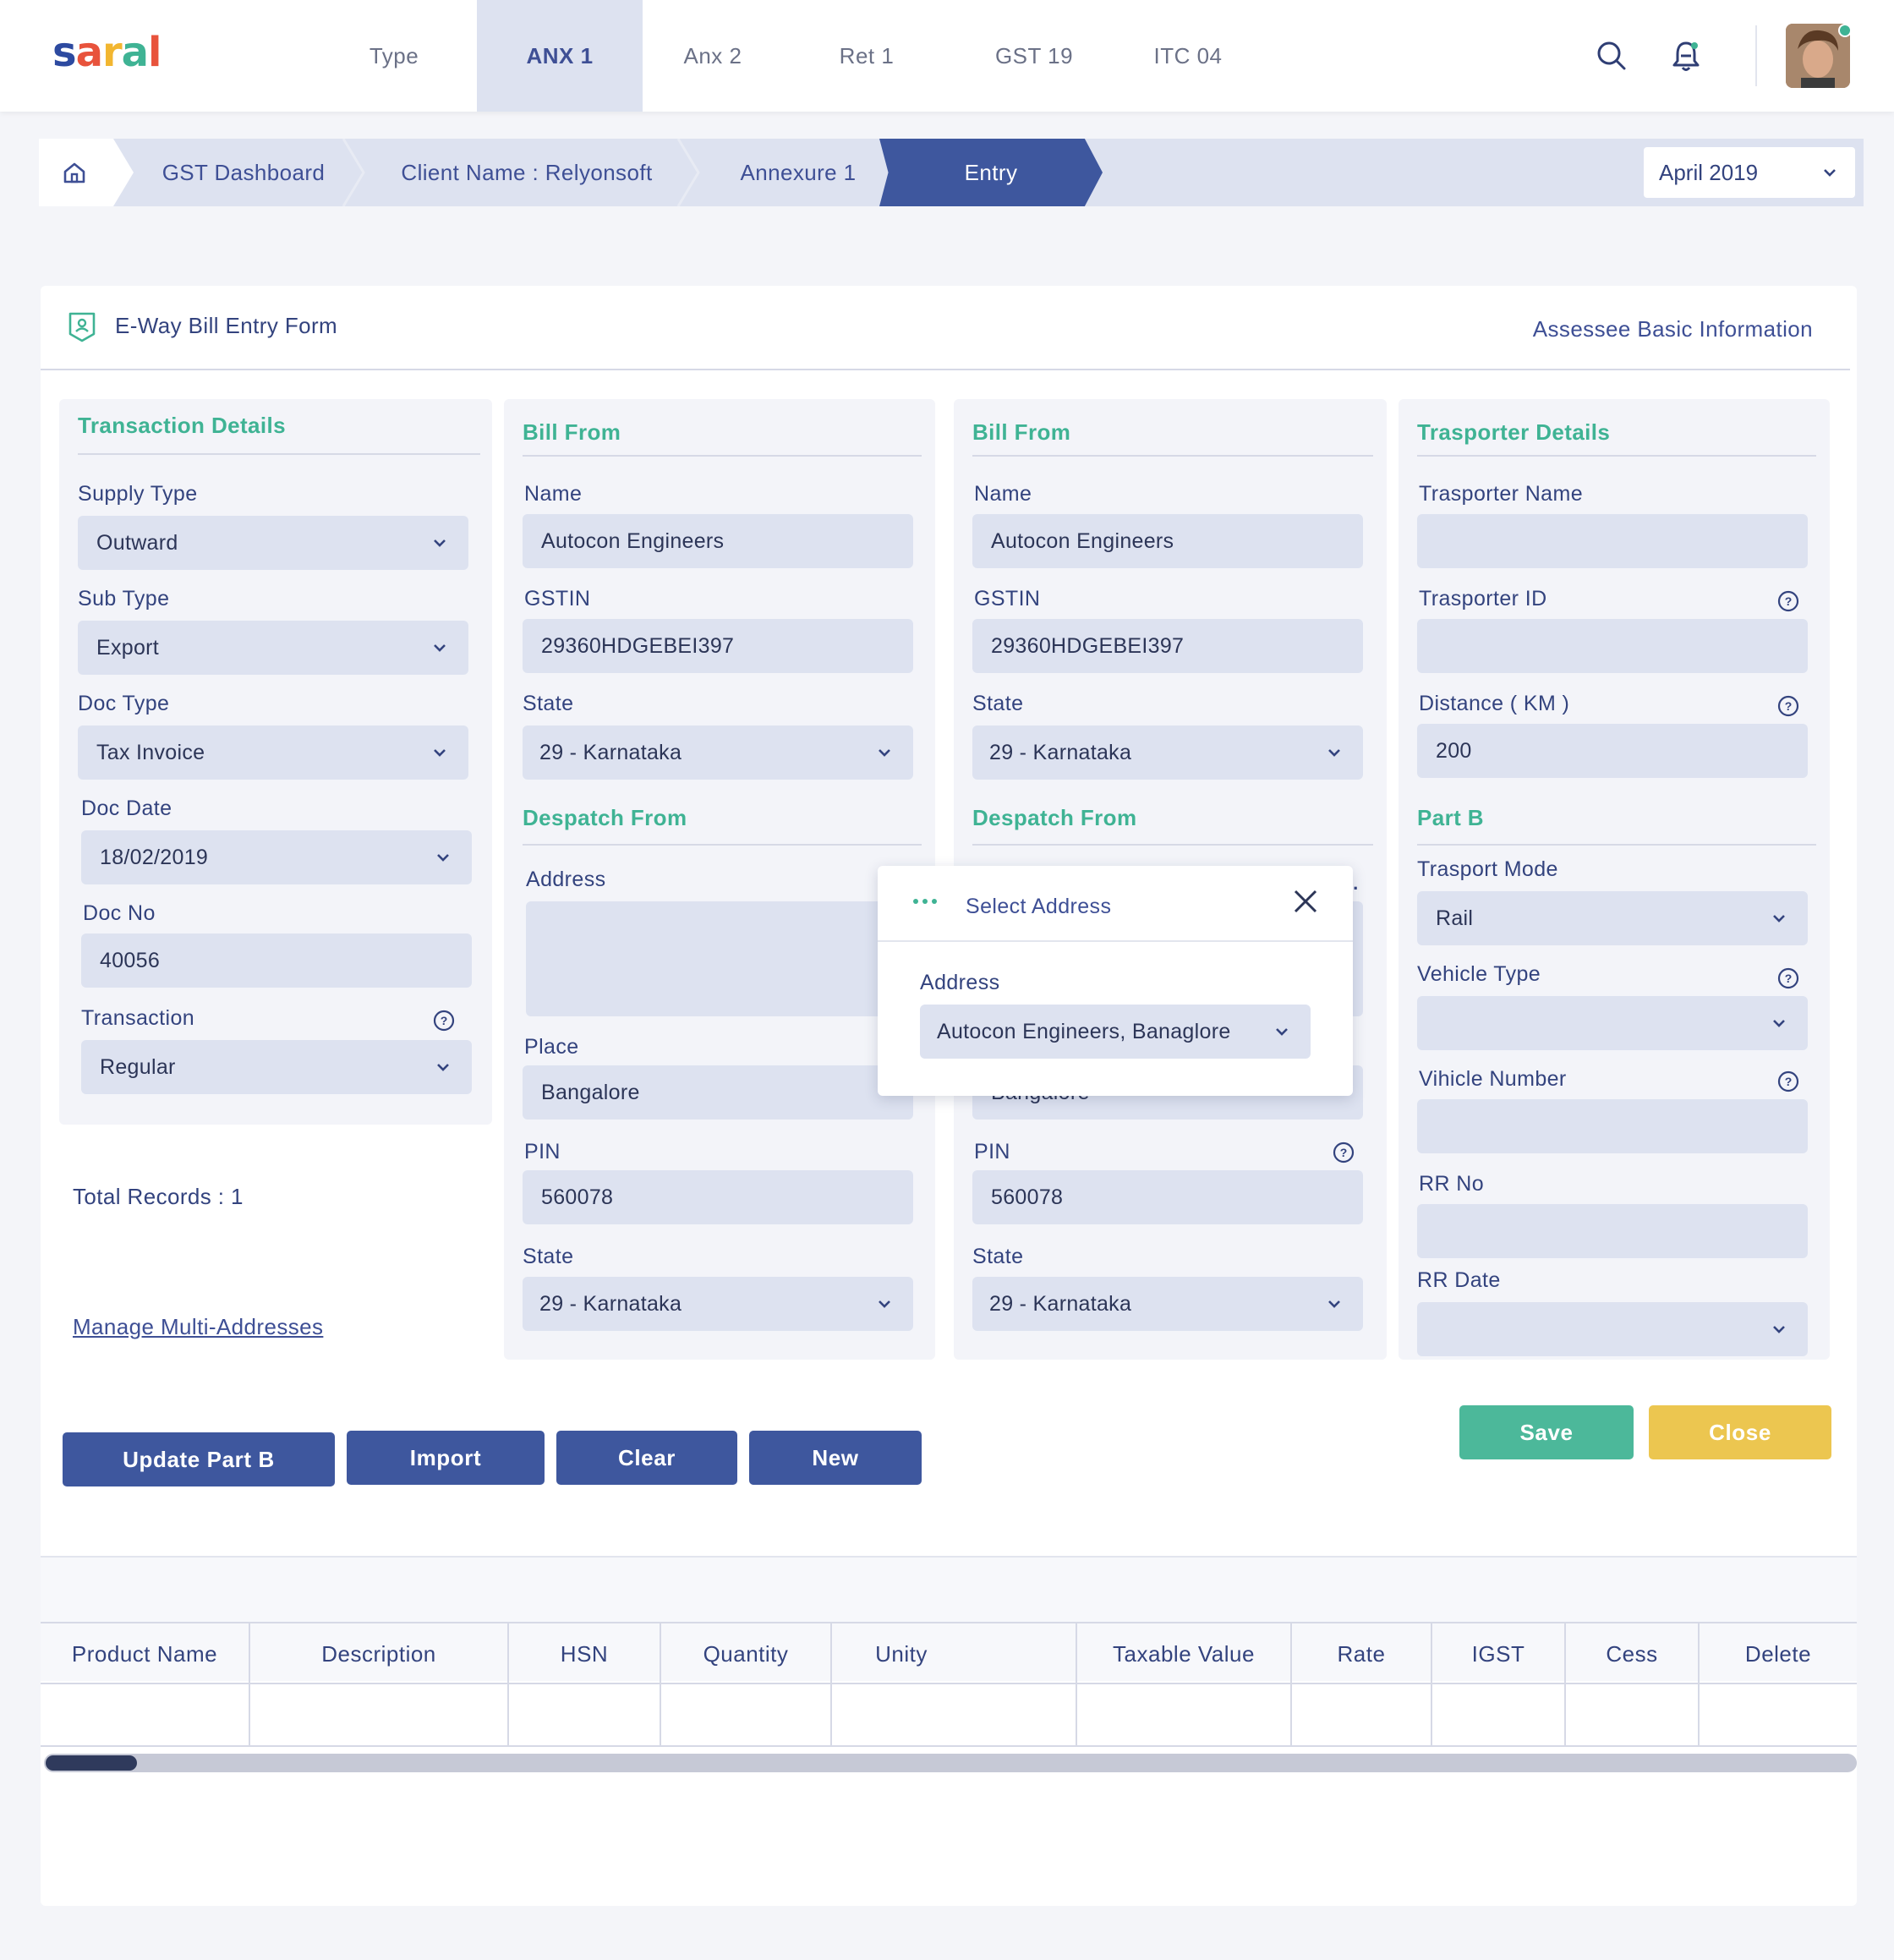 This screenshot has width=1894, height=1960. What do you see at coordinates (1116, 941) in the screenshot?
I see `popup-divider` at bounding box center [1116, 941].